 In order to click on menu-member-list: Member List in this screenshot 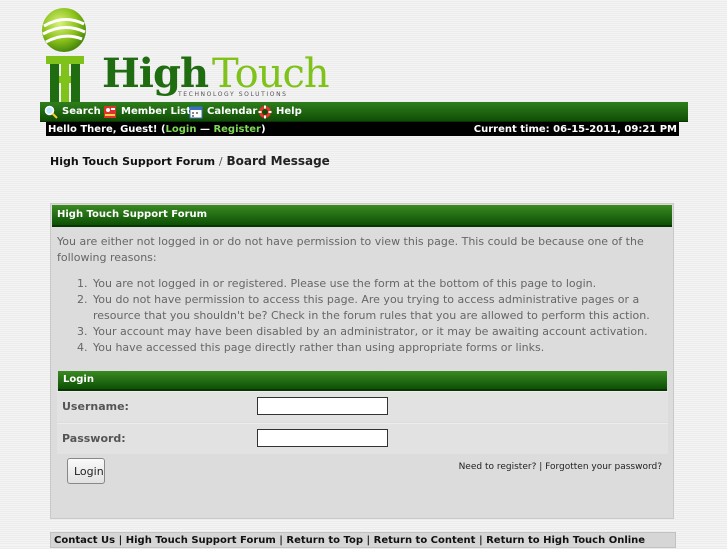, I will do `click(147, 111)`.